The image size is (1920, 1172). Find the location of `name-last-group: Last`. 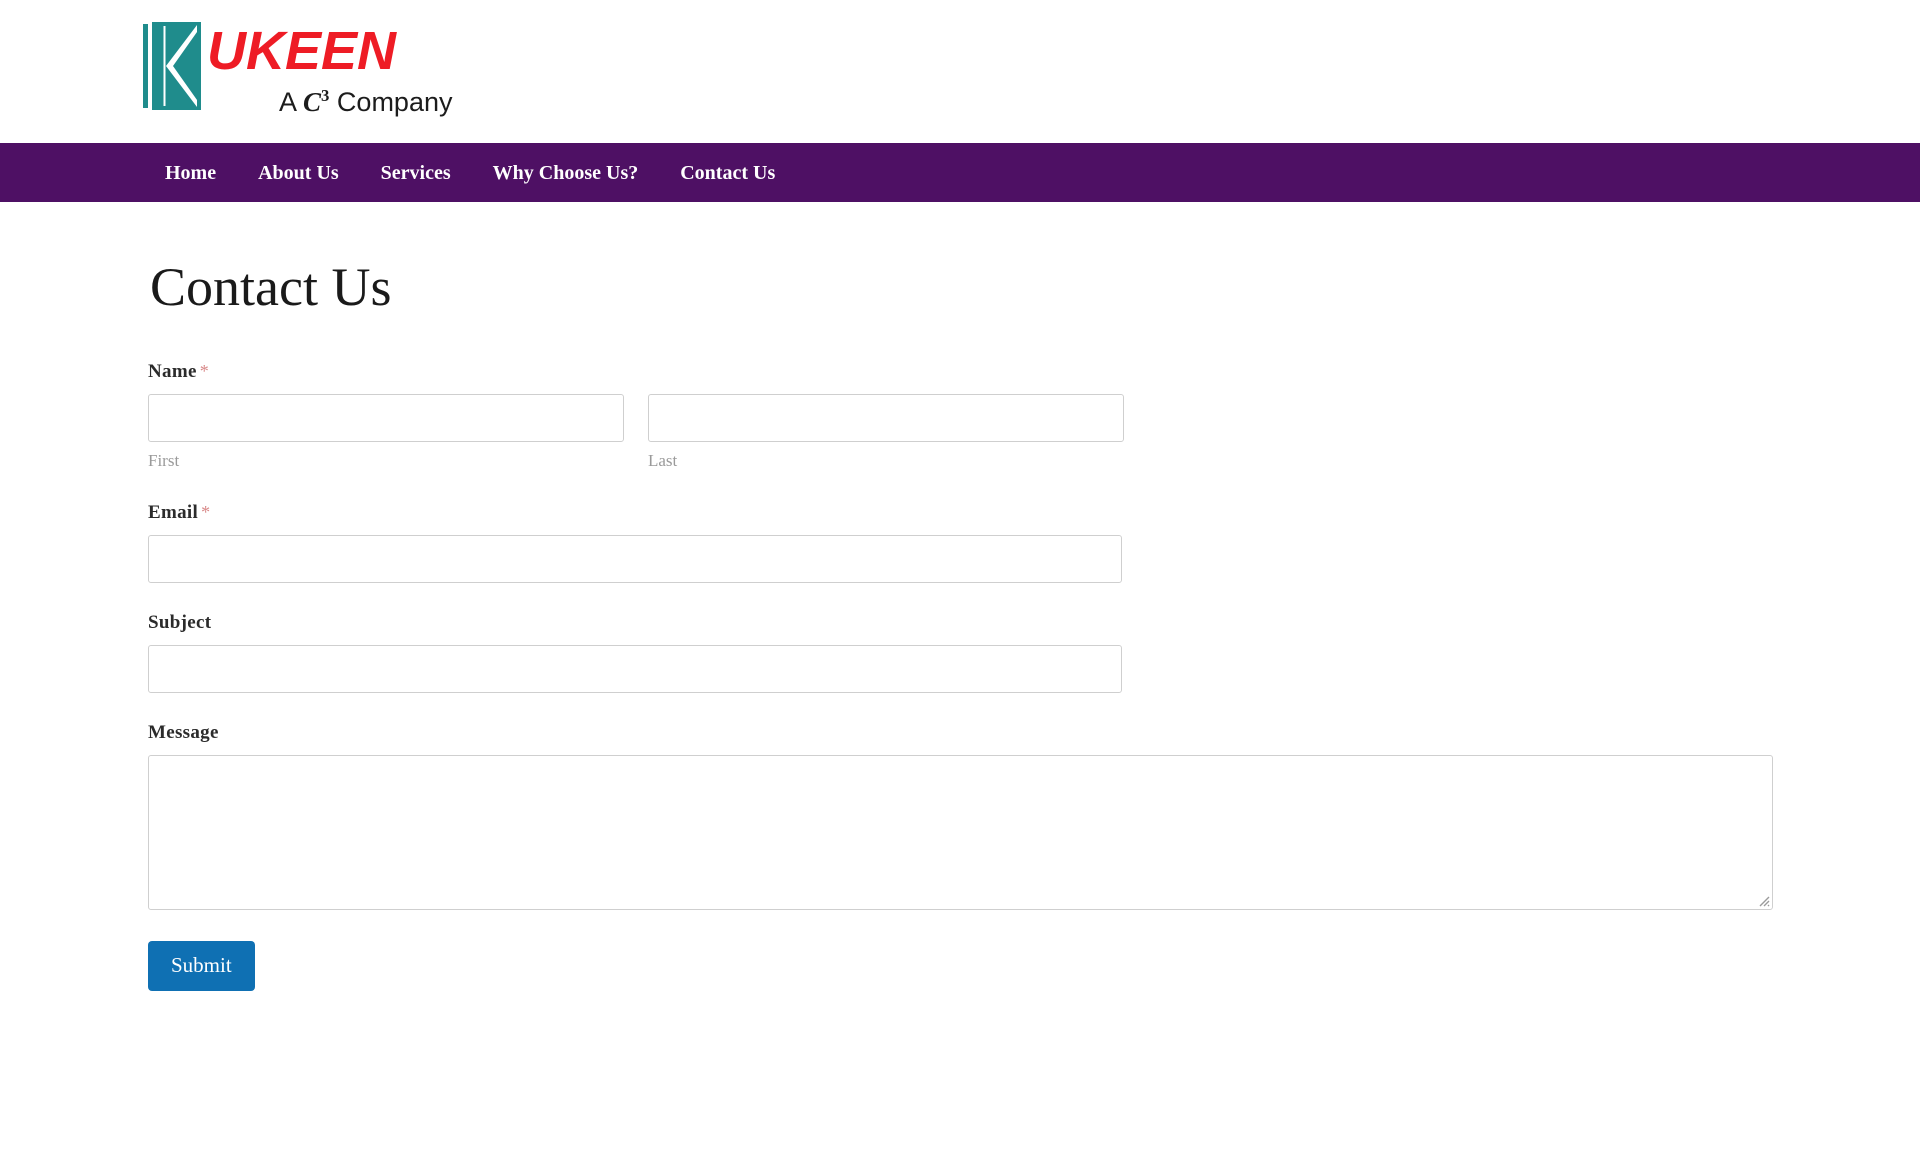

name-last-group: Last is located at coordinates (886, 432).